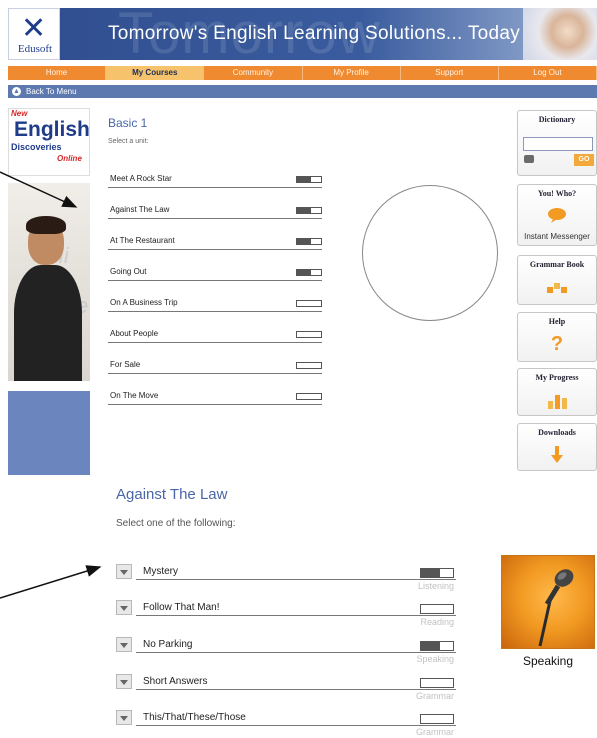 Image resolution: width=597 pixels, height=738 pixels. What do you see at coordinates (557, 321) in the screenshot?
I see `help-title: Help` at bounding box center [557, 321].